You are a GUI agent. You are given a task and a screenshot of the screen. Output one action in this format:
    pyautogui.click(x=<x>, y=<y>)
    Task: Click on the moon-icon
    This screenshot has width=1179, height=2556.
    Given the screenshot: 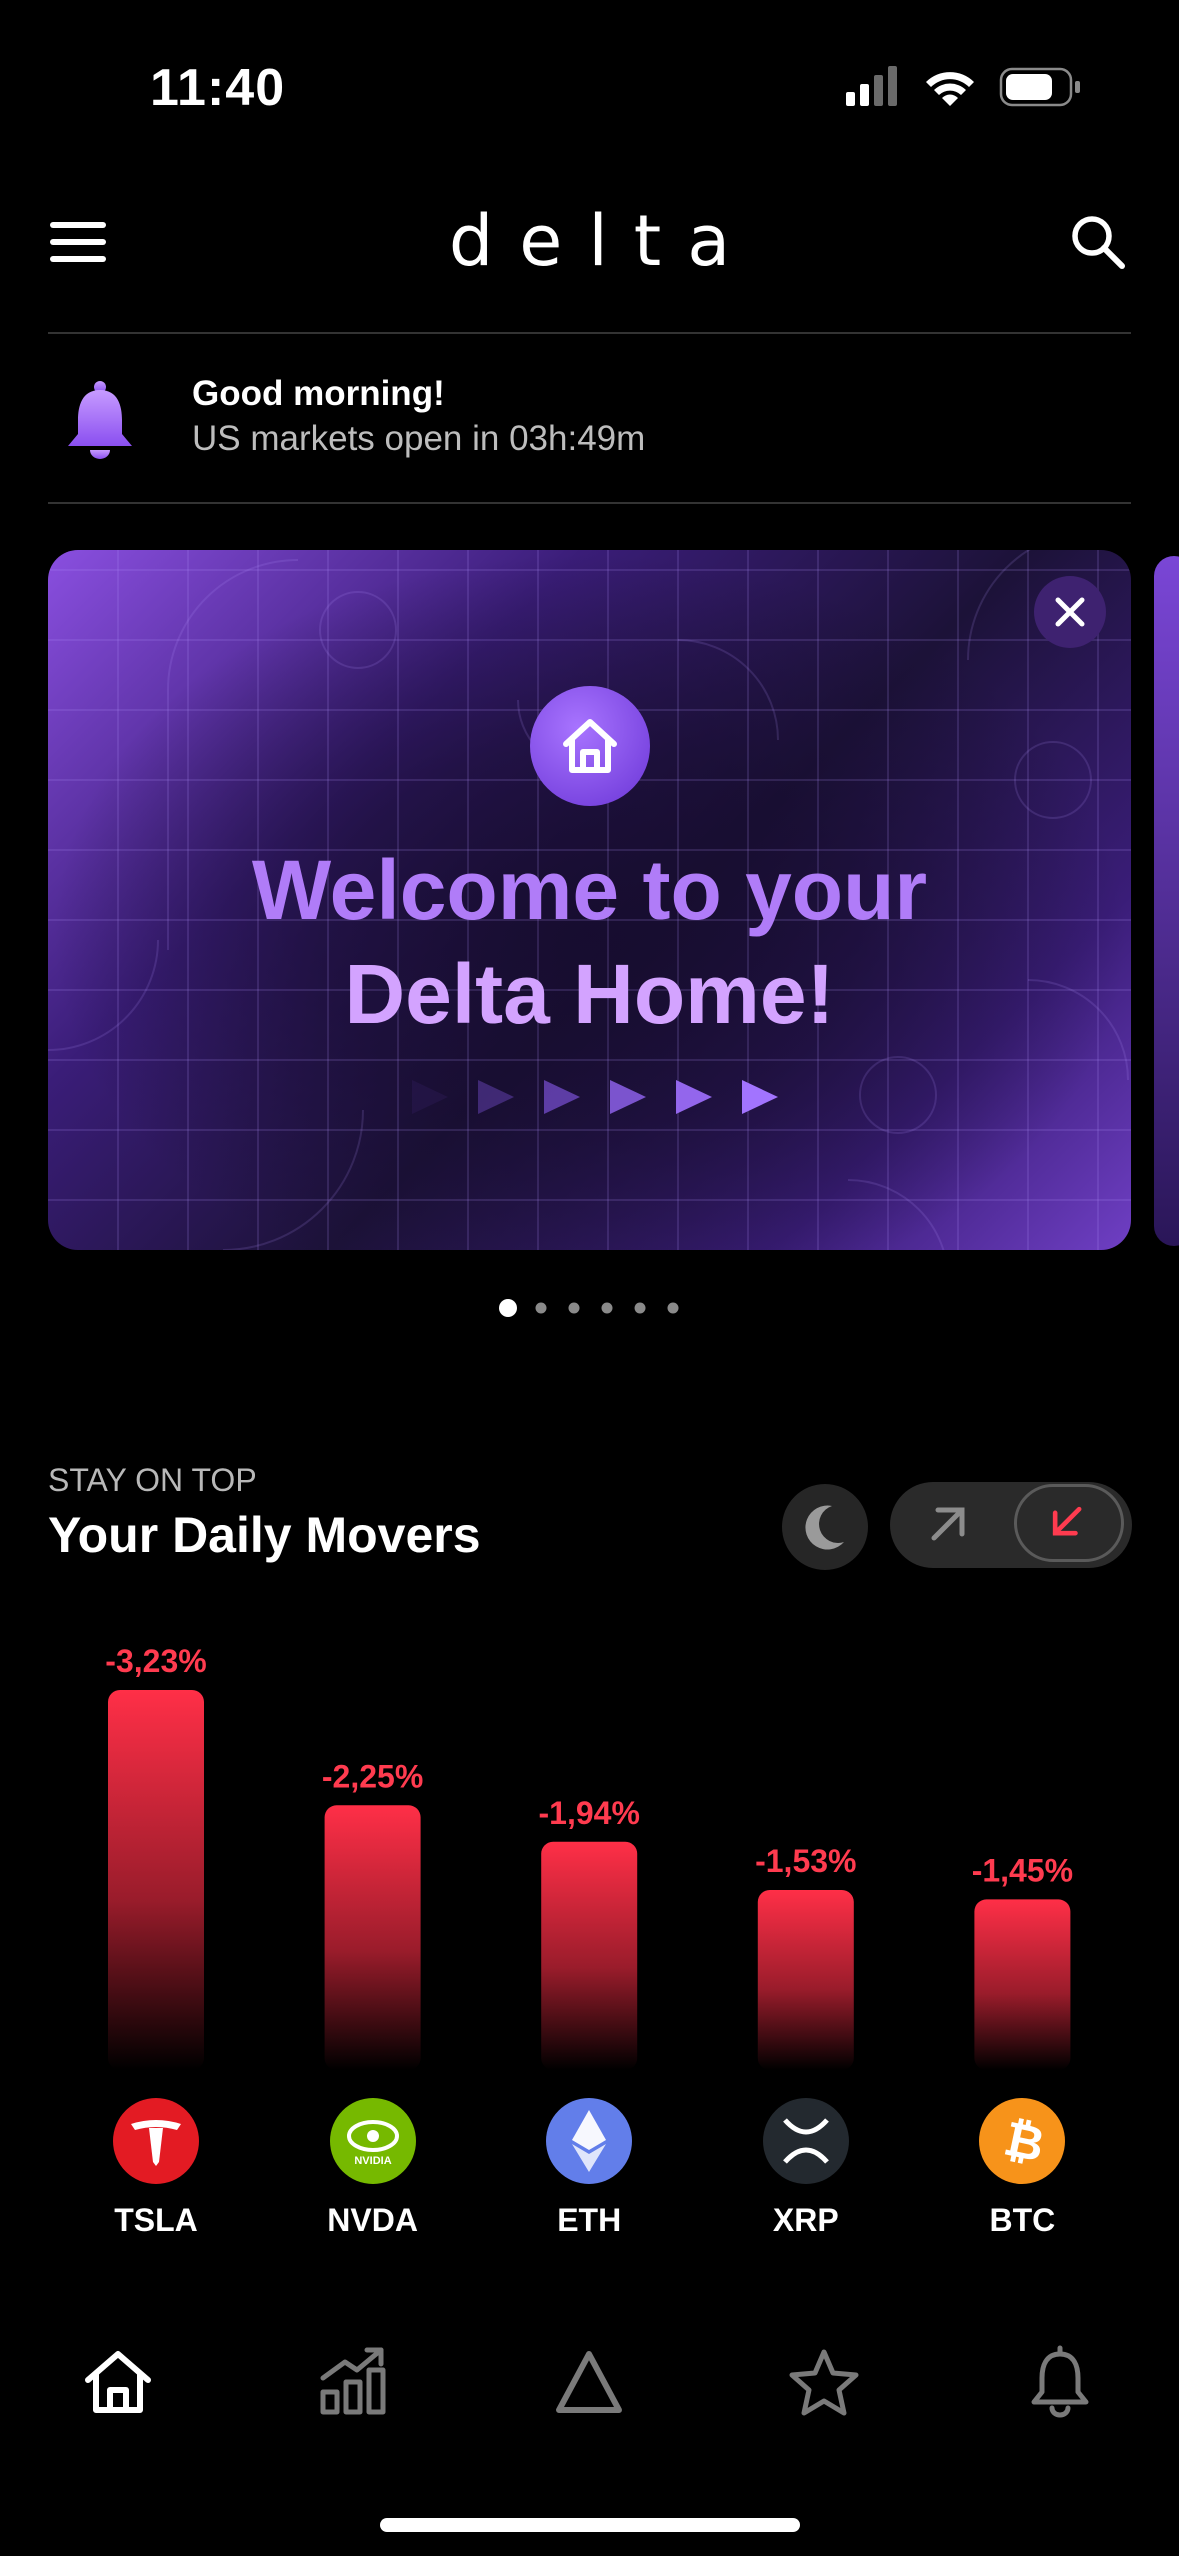 What is the action you would take?
    pyautogui.click(x=824, y=1527)
    